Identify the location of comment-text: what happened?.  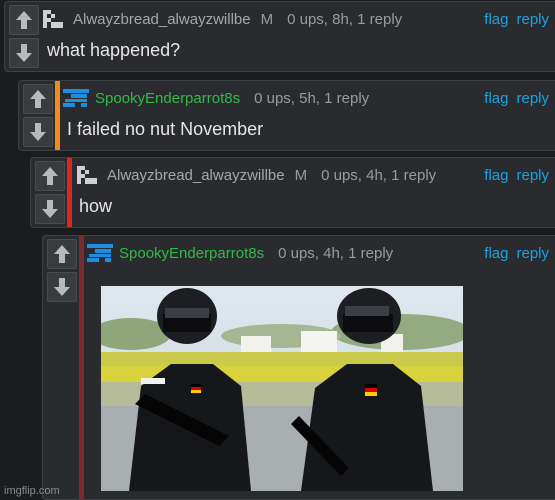
(114, 50).